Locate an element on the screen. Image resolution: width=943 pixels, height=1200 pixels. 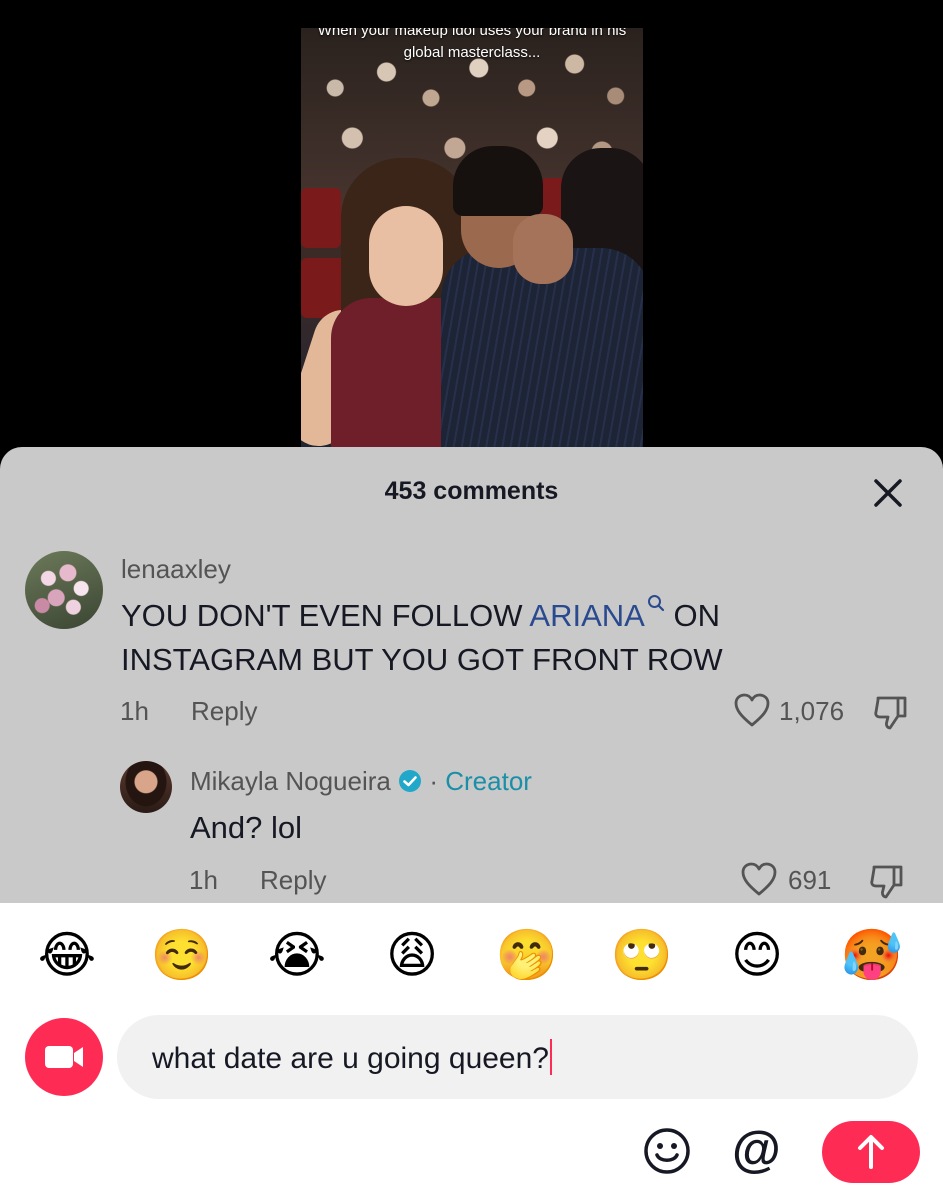
comment-input: what date are u going queen? is located at coordinates (517, 1057).